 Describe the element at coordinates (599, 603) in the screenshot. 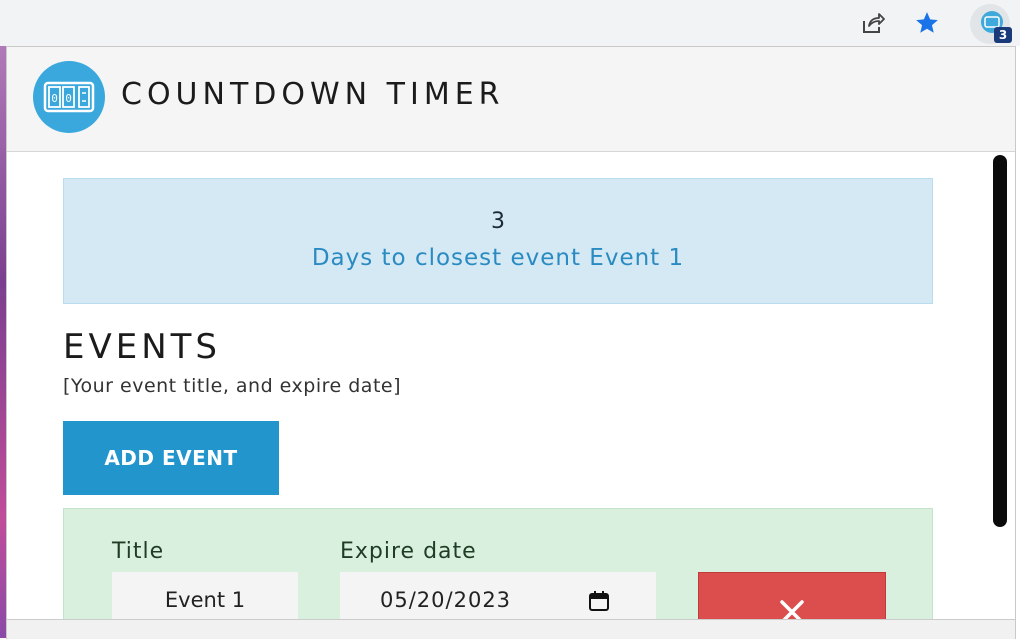

I see `calendar-icon` at that location.